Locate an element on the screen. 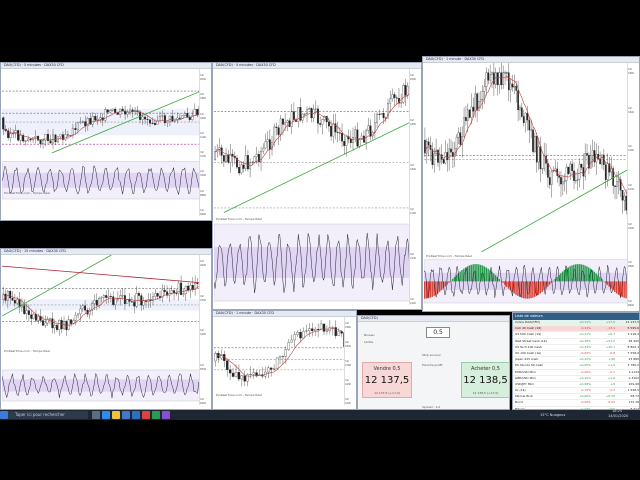 This screenshot has width=640, height=480. resistance-line is located at coordinates (101, 274).